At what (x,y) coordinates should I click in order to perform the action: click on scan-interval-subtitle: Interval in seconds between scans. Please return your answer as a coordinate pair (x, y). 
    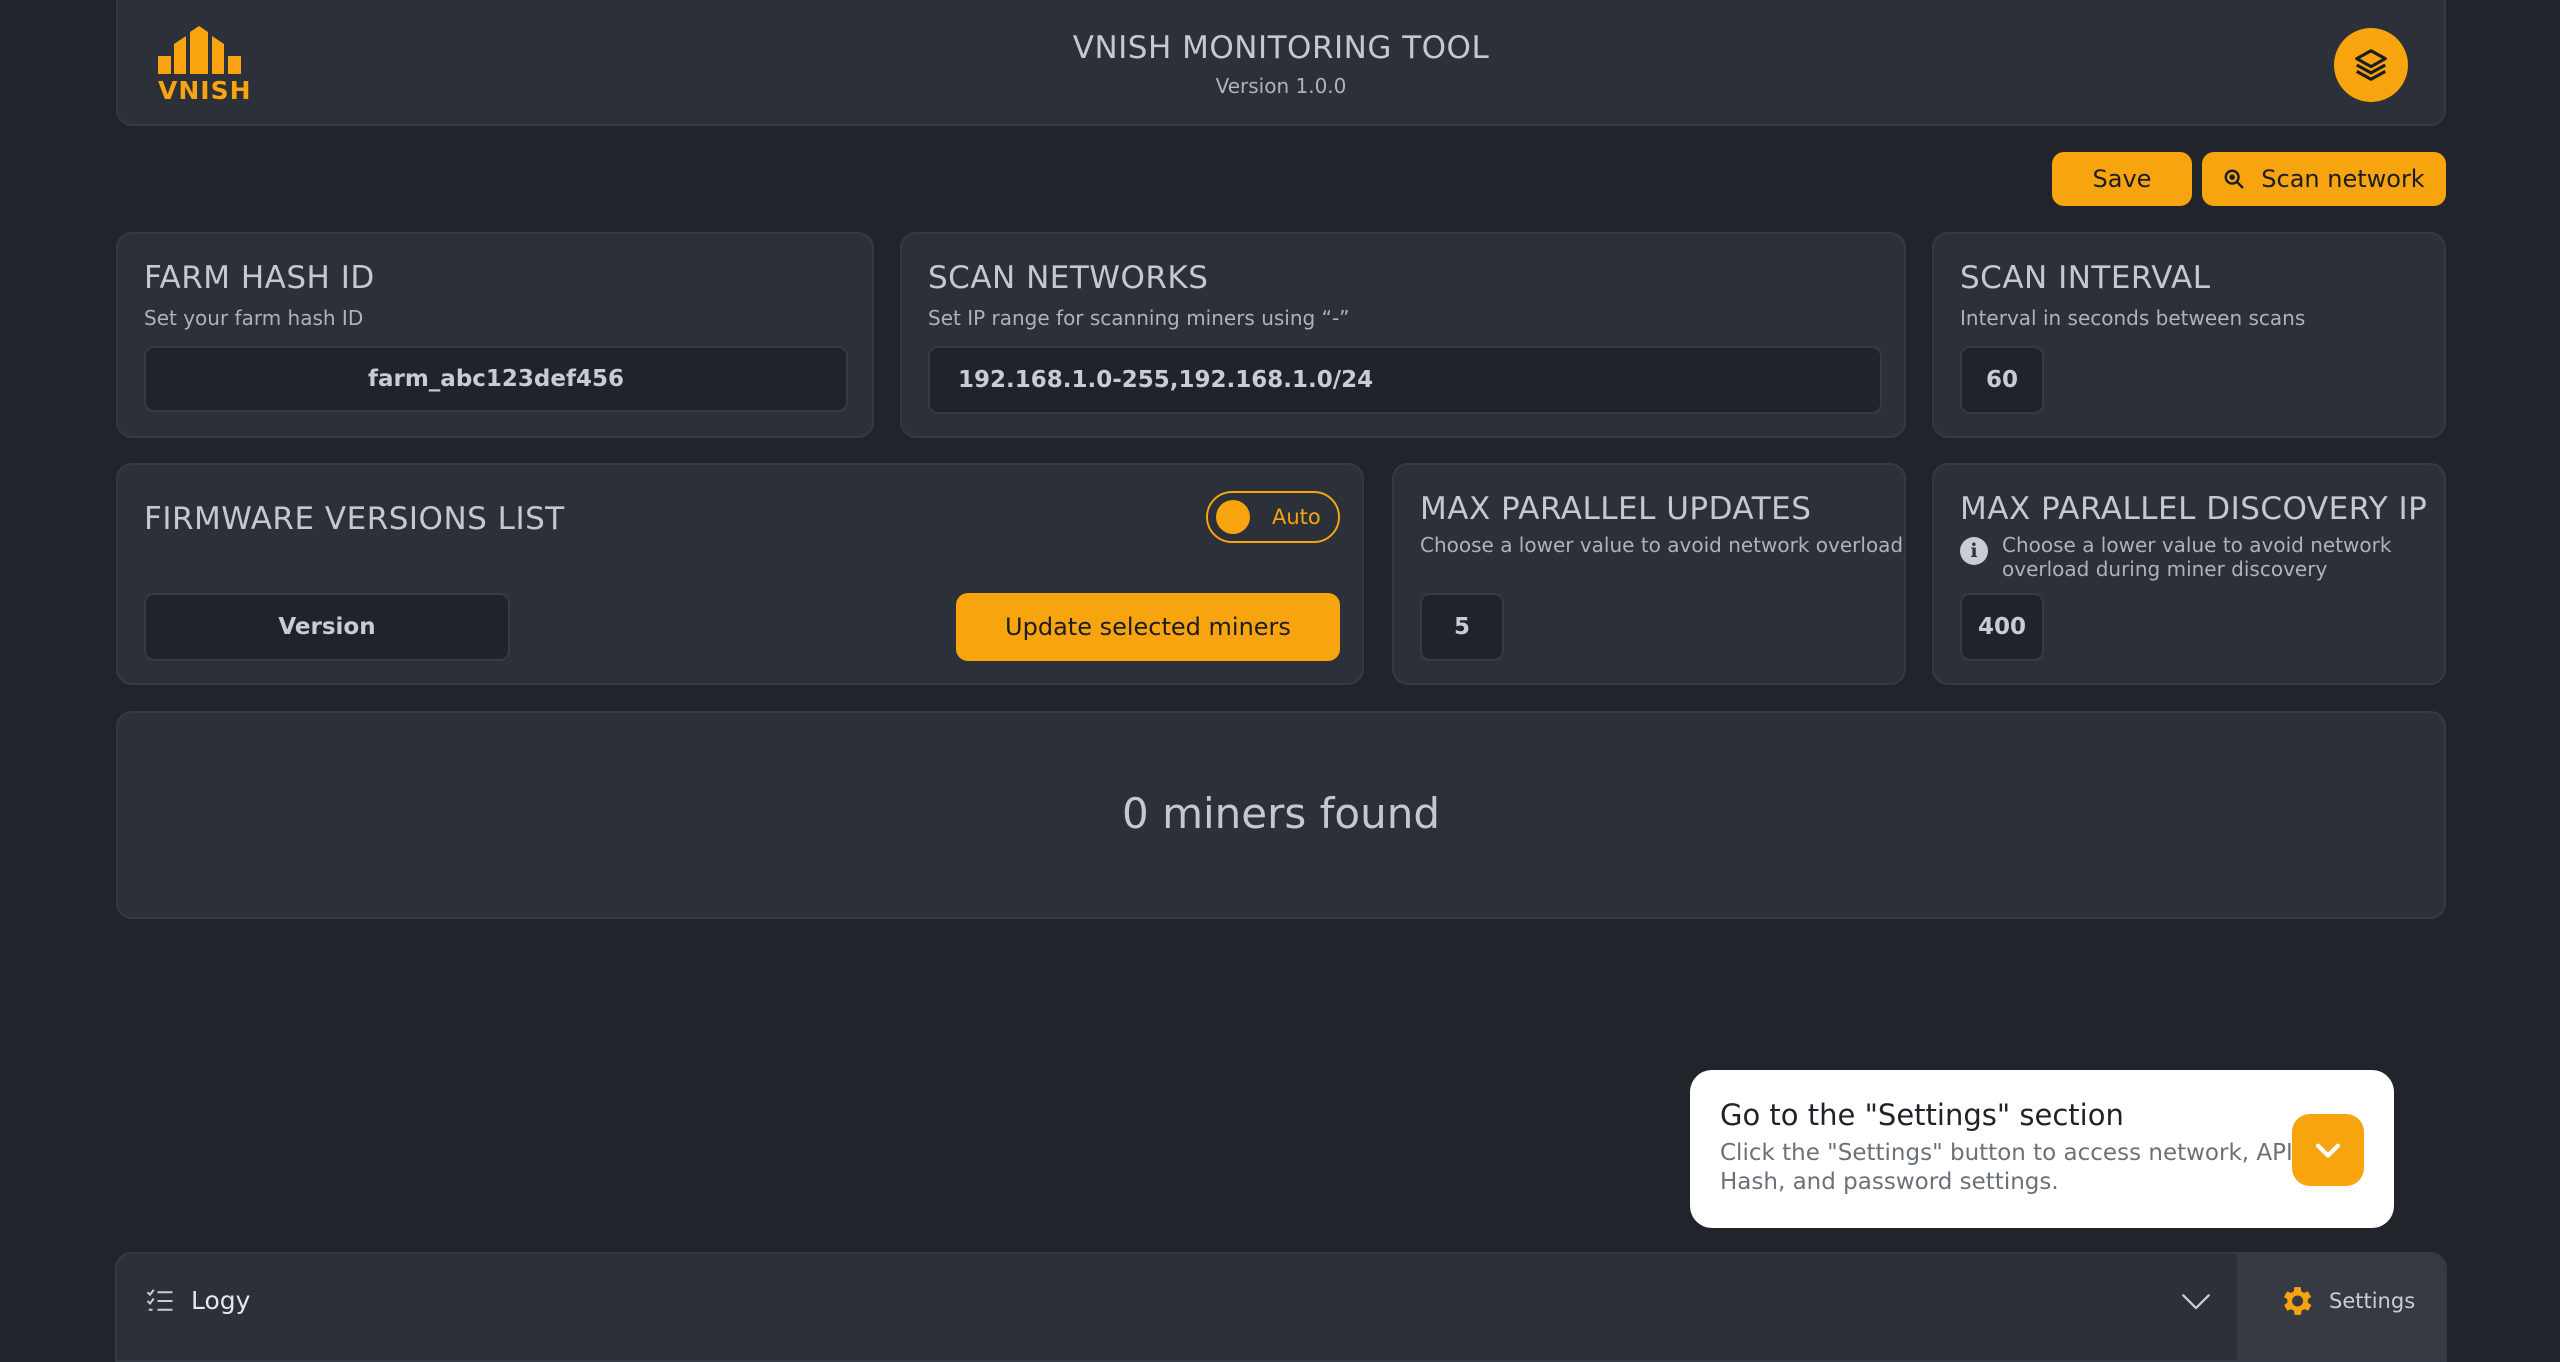
    Looking at the image, I should click on (2133, 318).